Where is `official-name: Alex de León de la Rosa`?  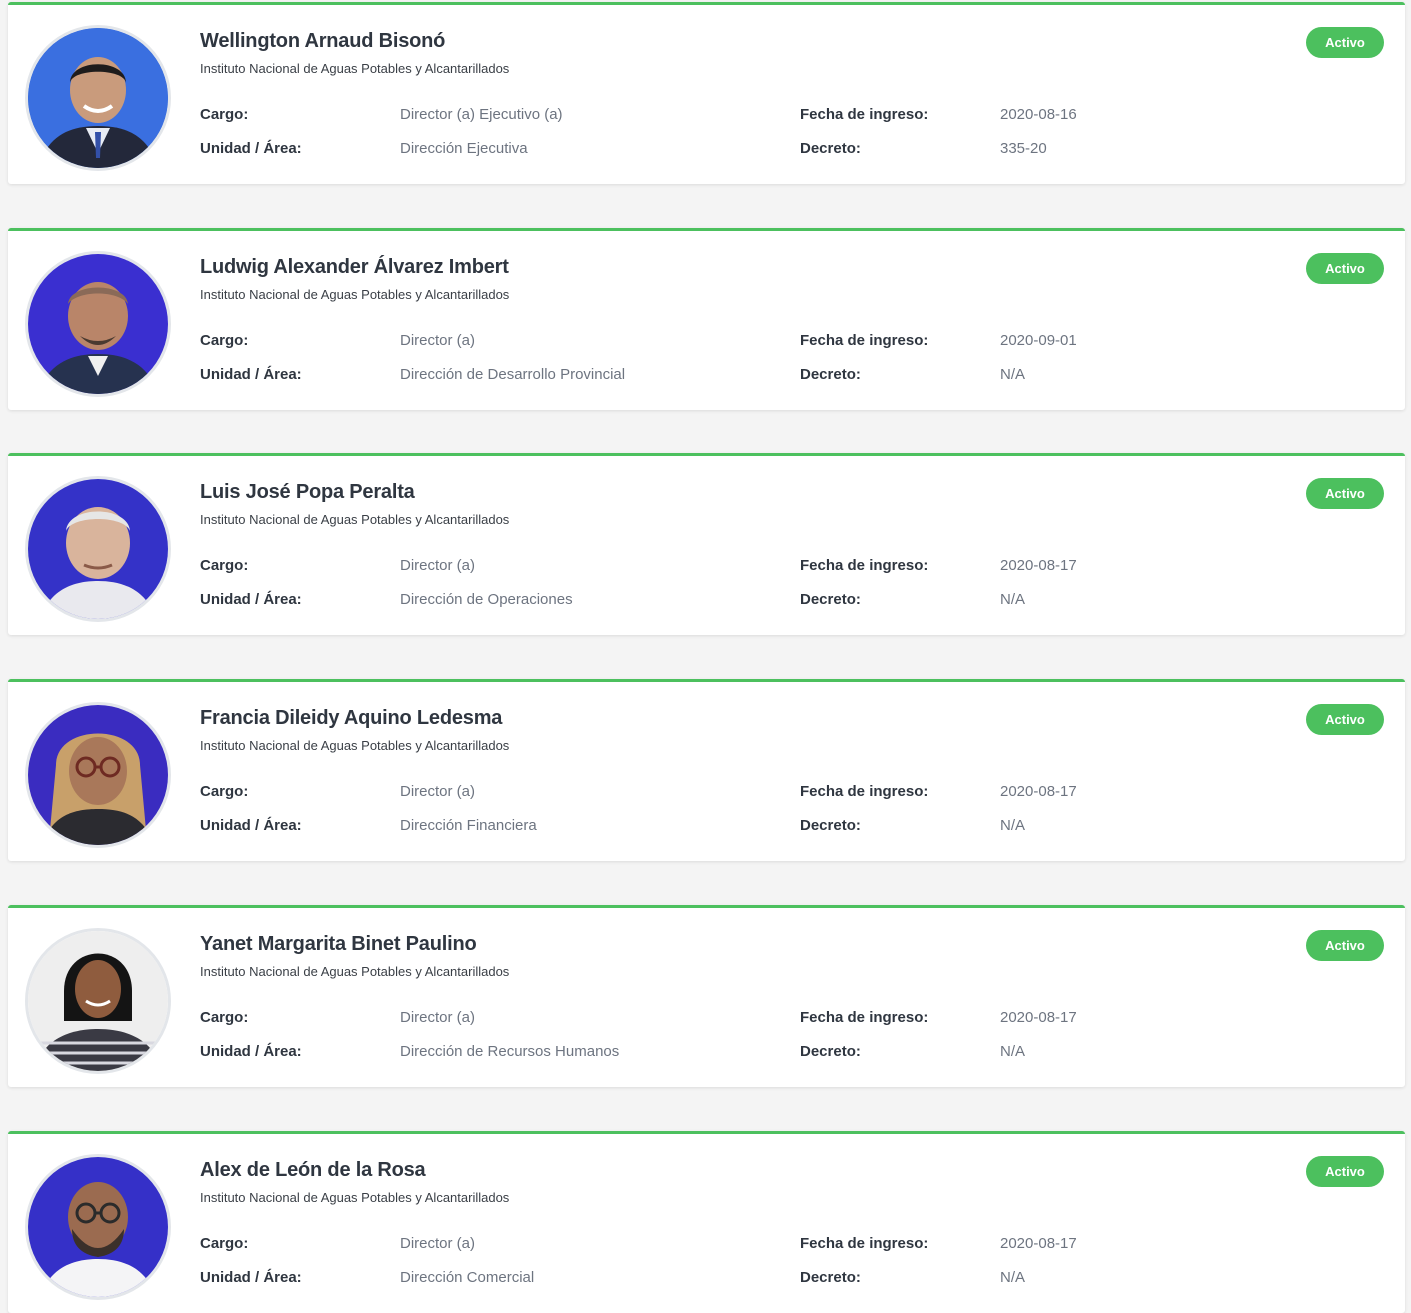 official-name: Alex de León de la Rosa is located at coordinates (313, 1170).